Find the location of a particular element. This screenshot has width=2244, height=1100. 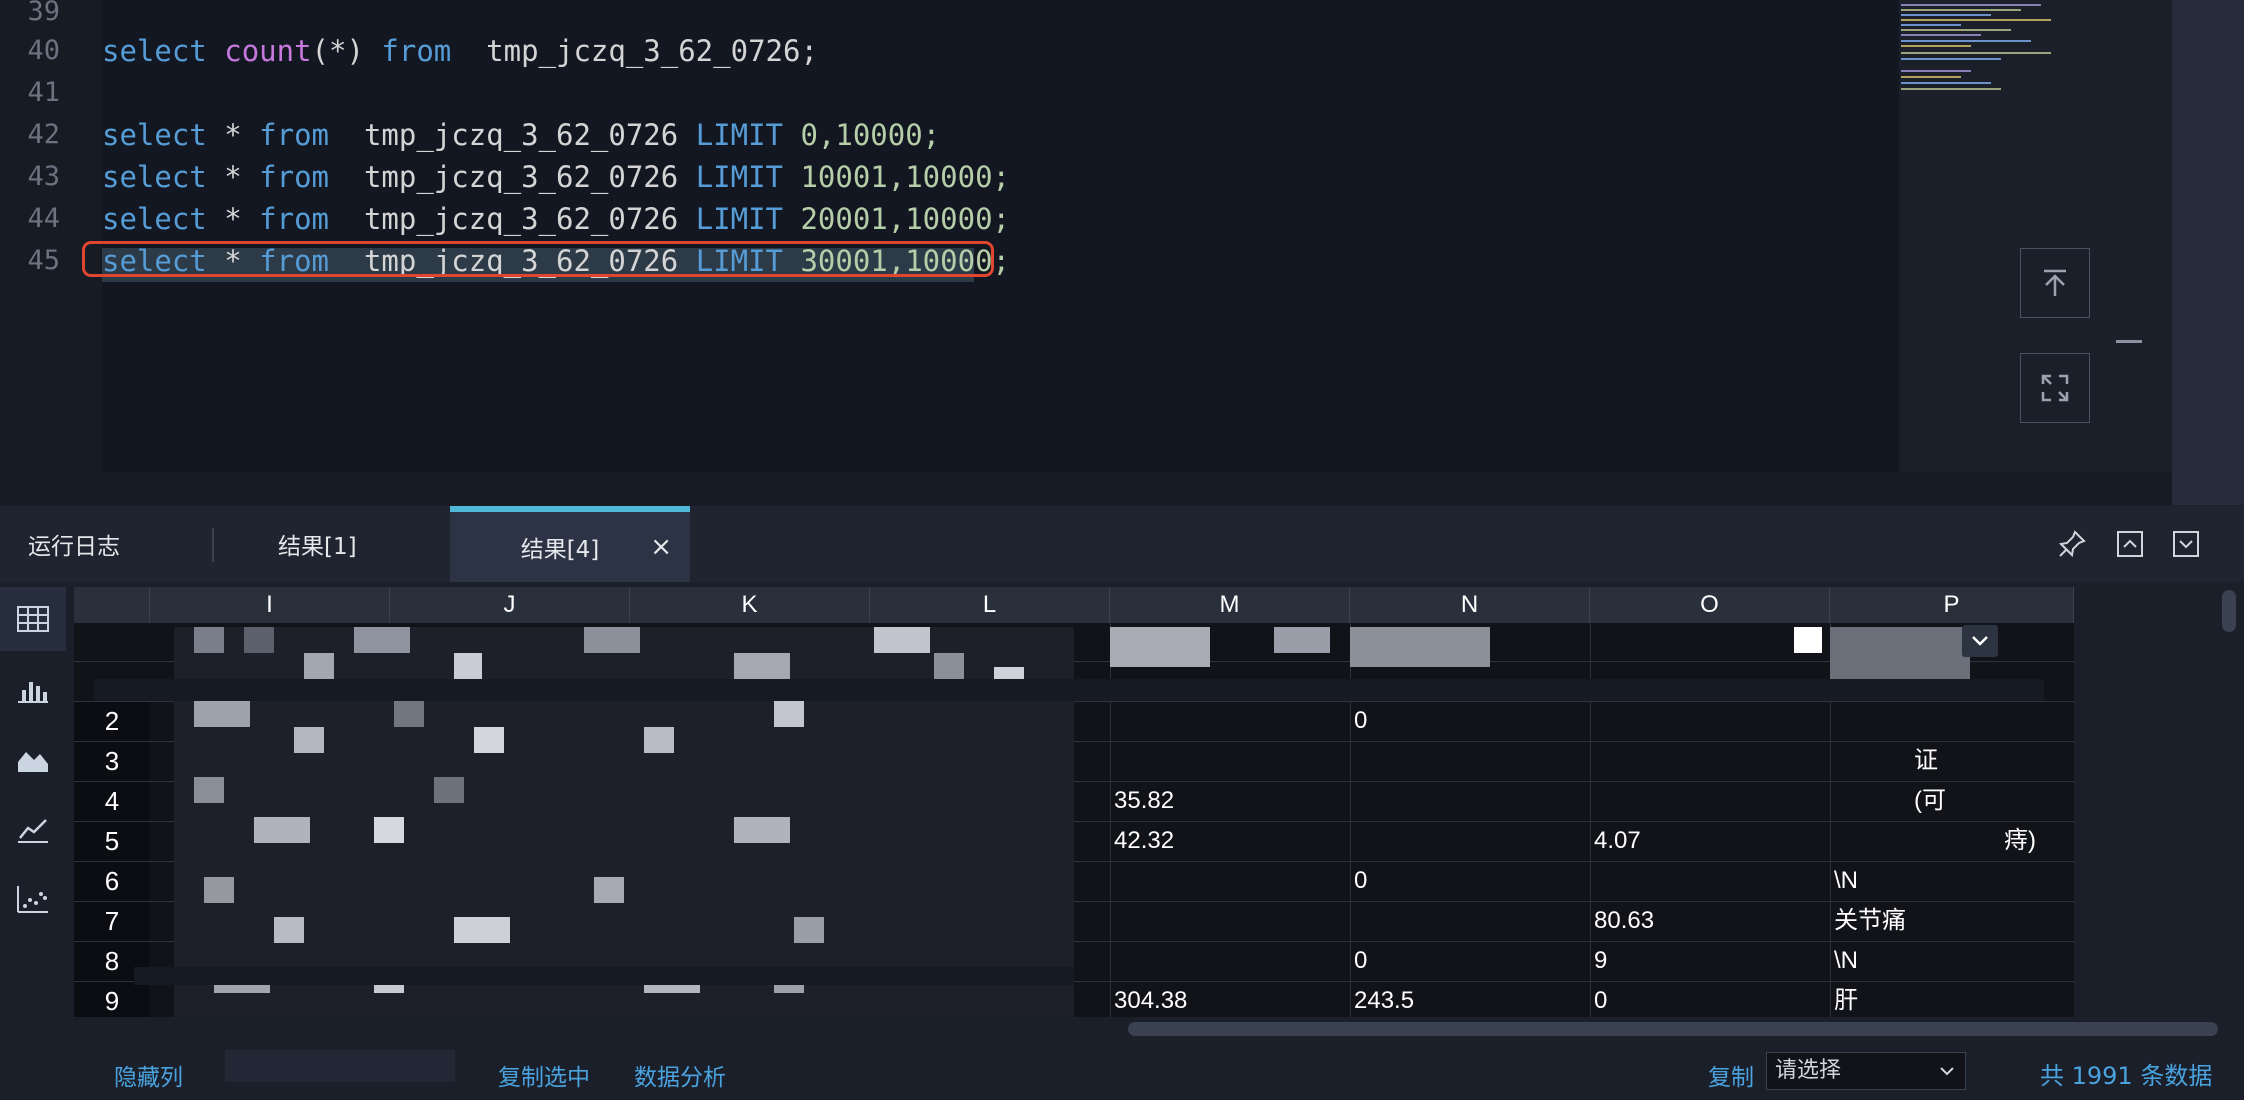

table-cell: 42.32 is located at coordinates (1230, 841).